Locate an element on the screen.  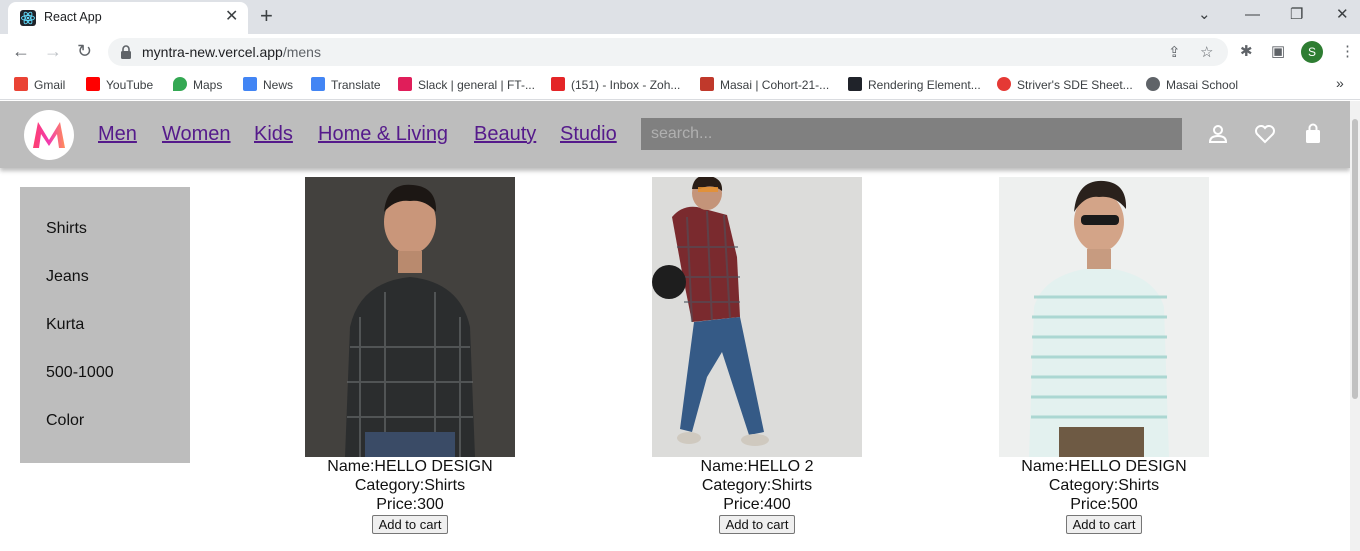
tab-title: React App is located at coordinates (73, 17).